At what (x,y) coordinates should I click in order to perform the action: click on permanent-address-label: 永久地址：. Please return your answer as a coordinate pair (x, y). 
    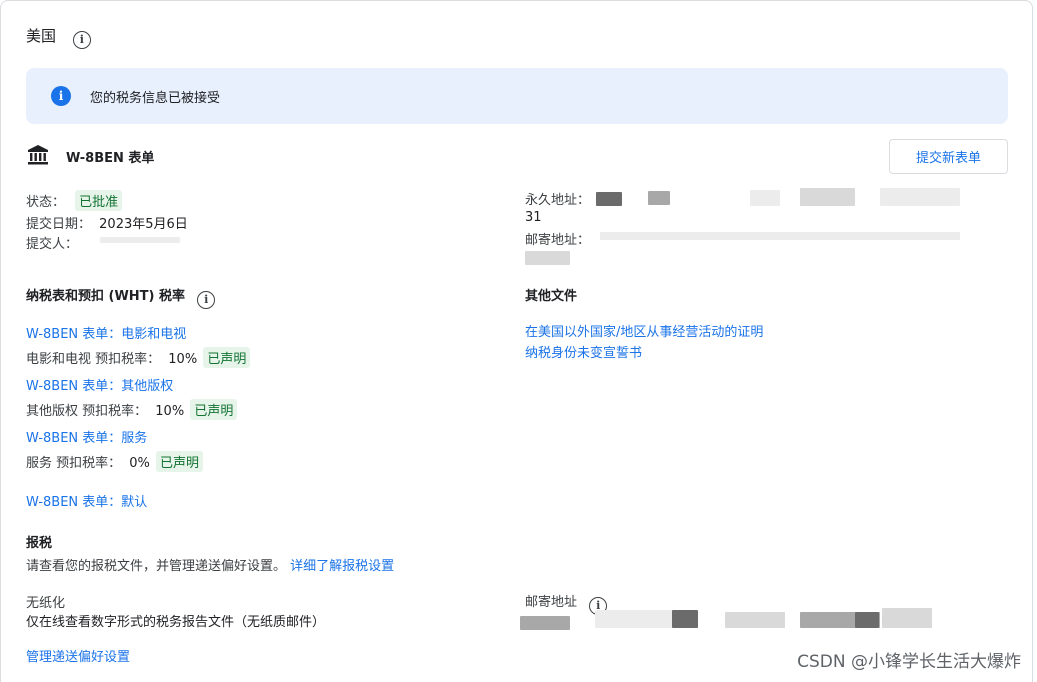
    Looking at the image, I should click on (558, 200).